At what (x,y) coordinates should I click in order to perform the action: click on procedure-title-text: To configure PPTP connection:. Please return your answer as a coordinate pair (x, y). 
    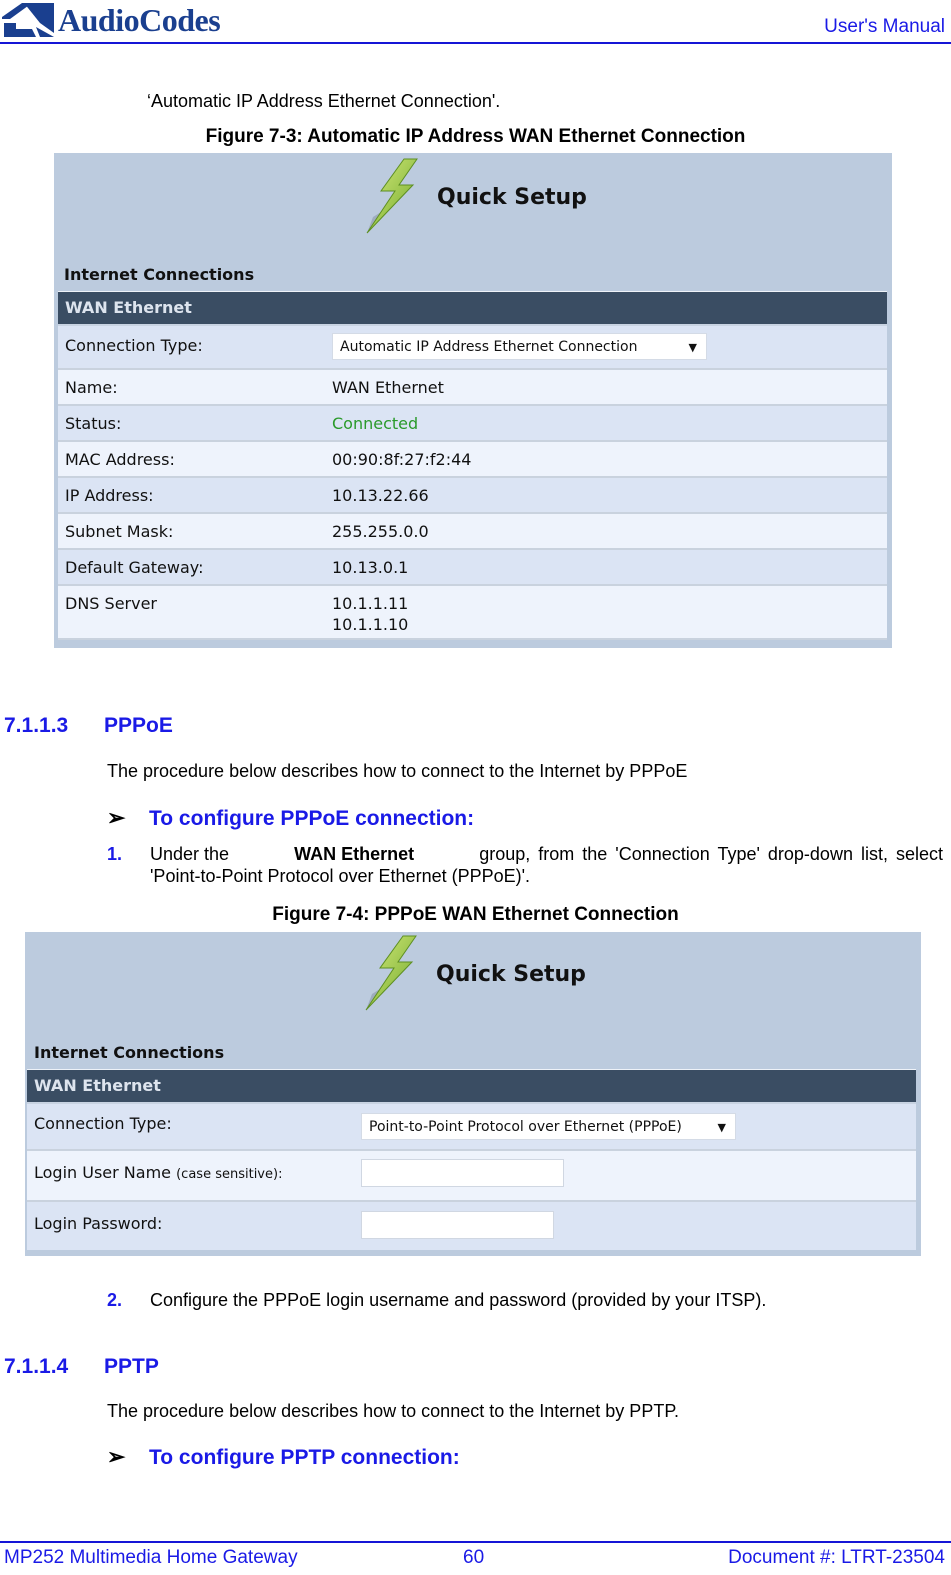
    Looking at the image, I should click on (304, 1457).